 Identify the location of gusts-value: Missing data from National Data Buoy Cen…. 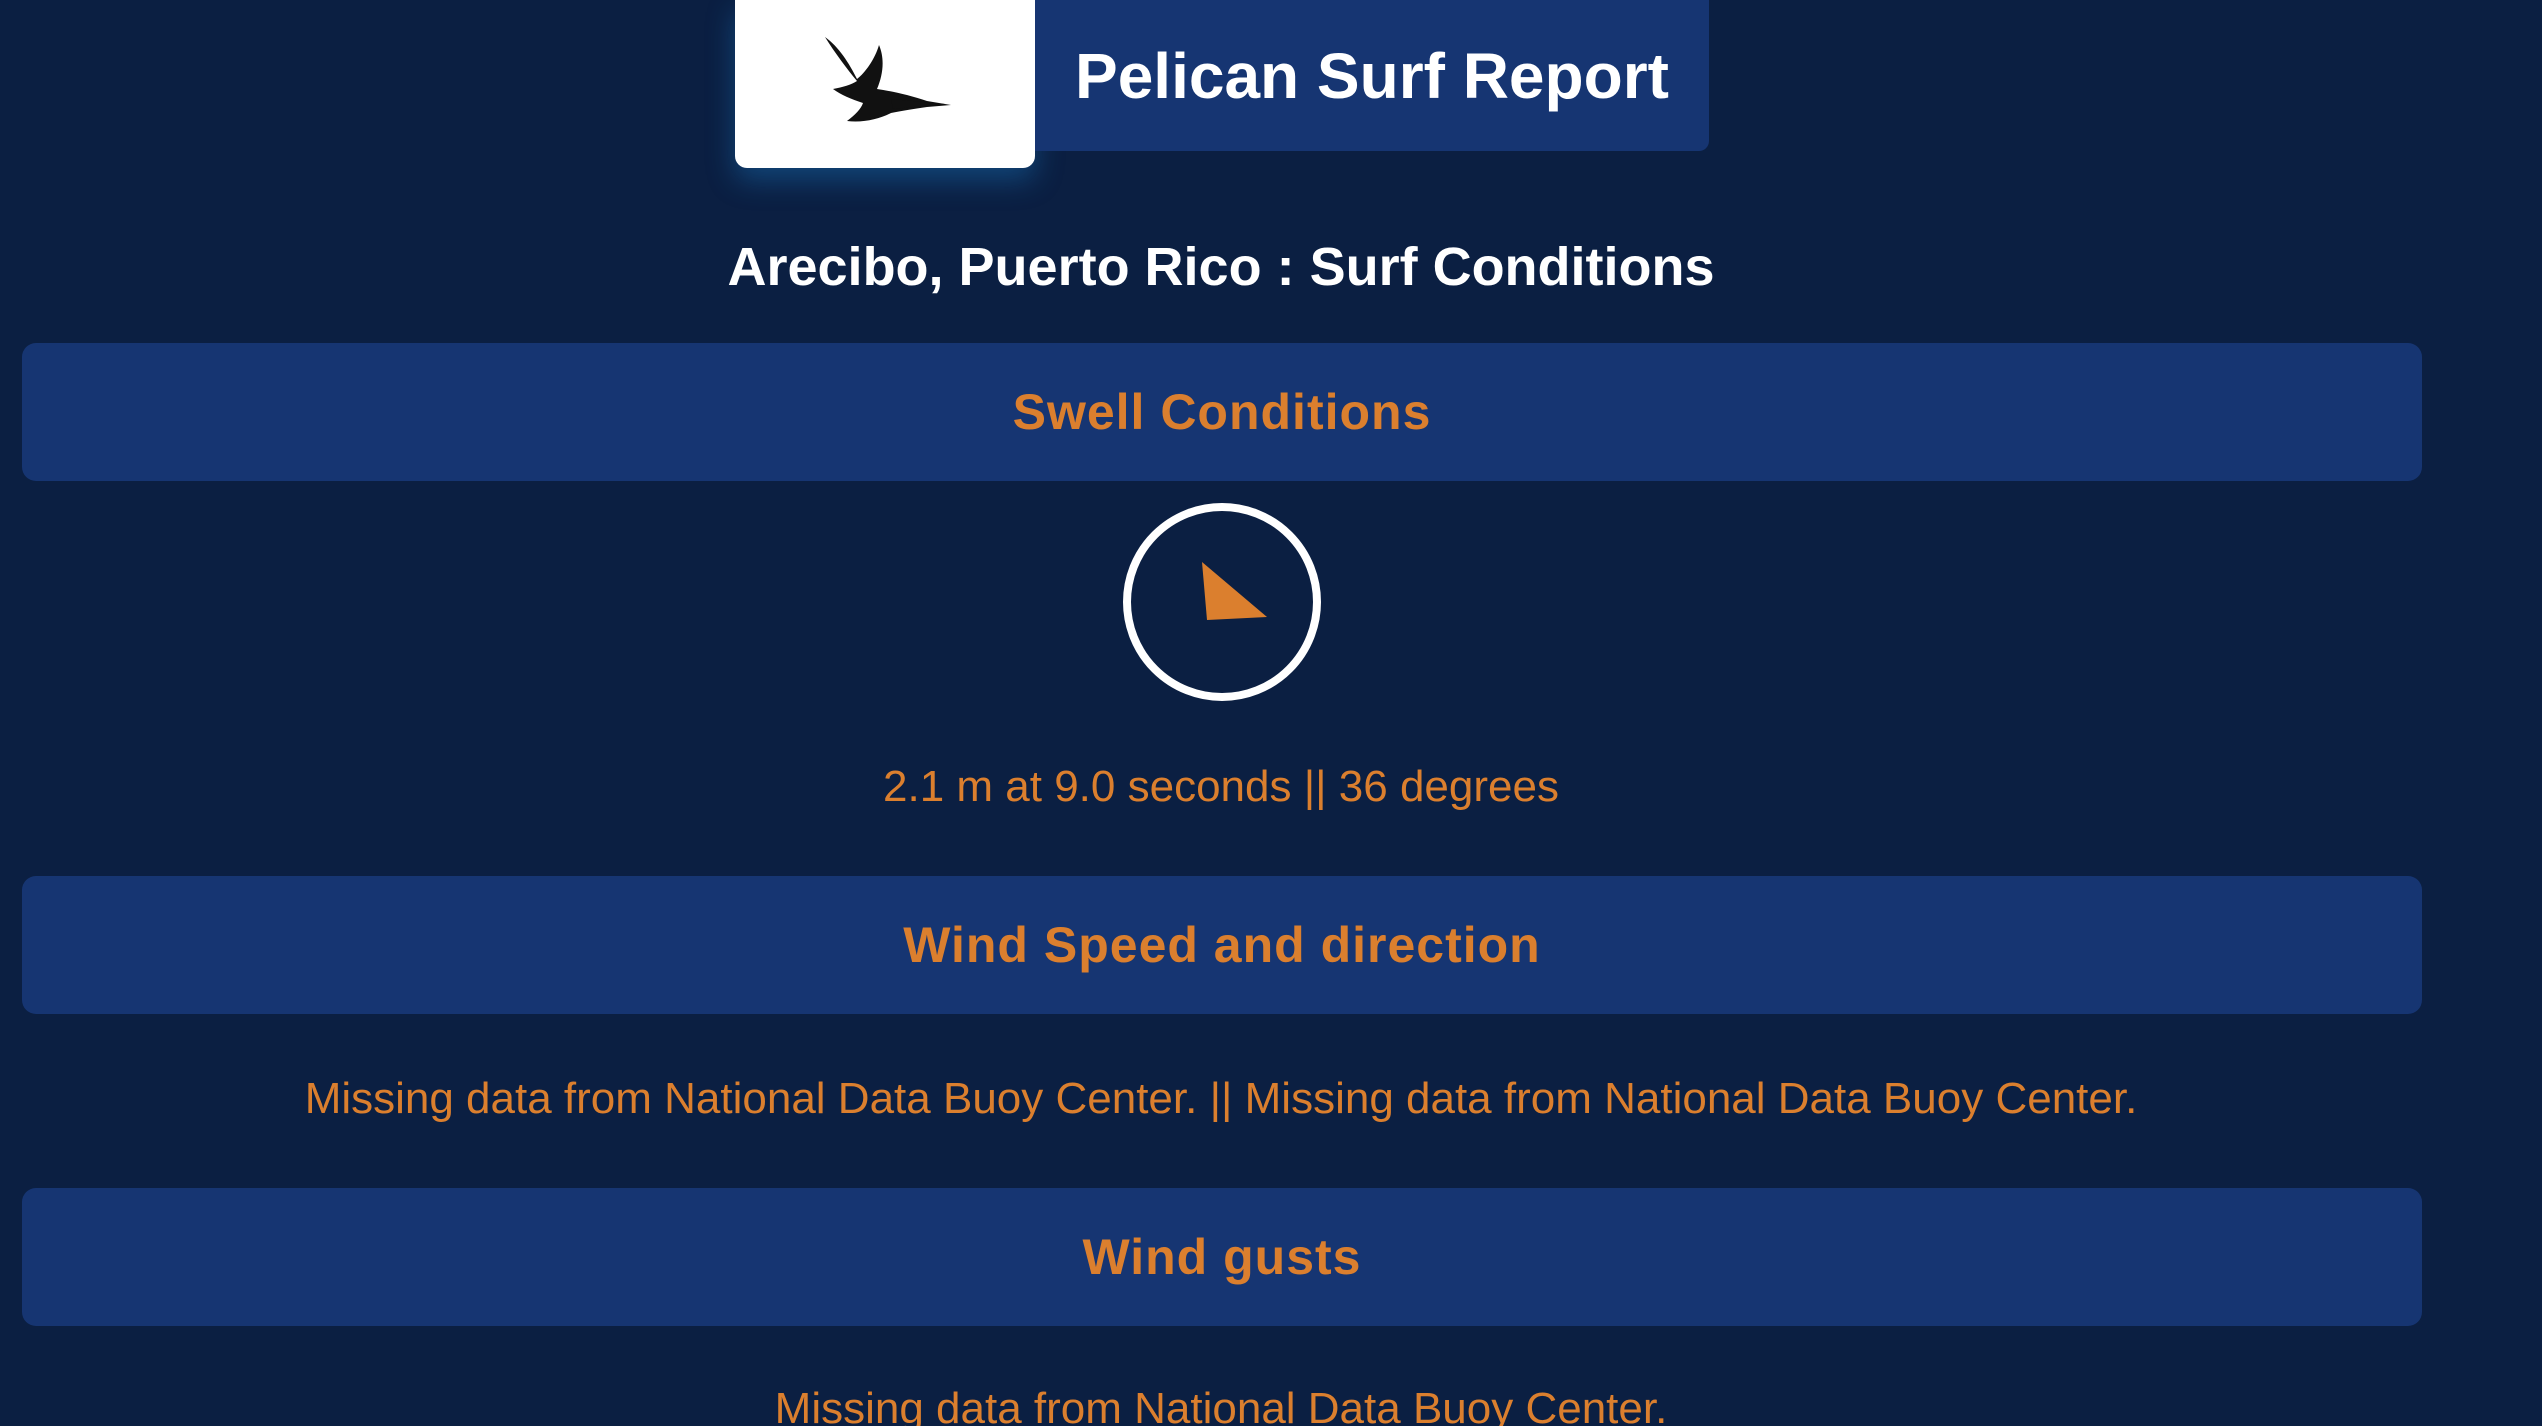
(1221, 1405).